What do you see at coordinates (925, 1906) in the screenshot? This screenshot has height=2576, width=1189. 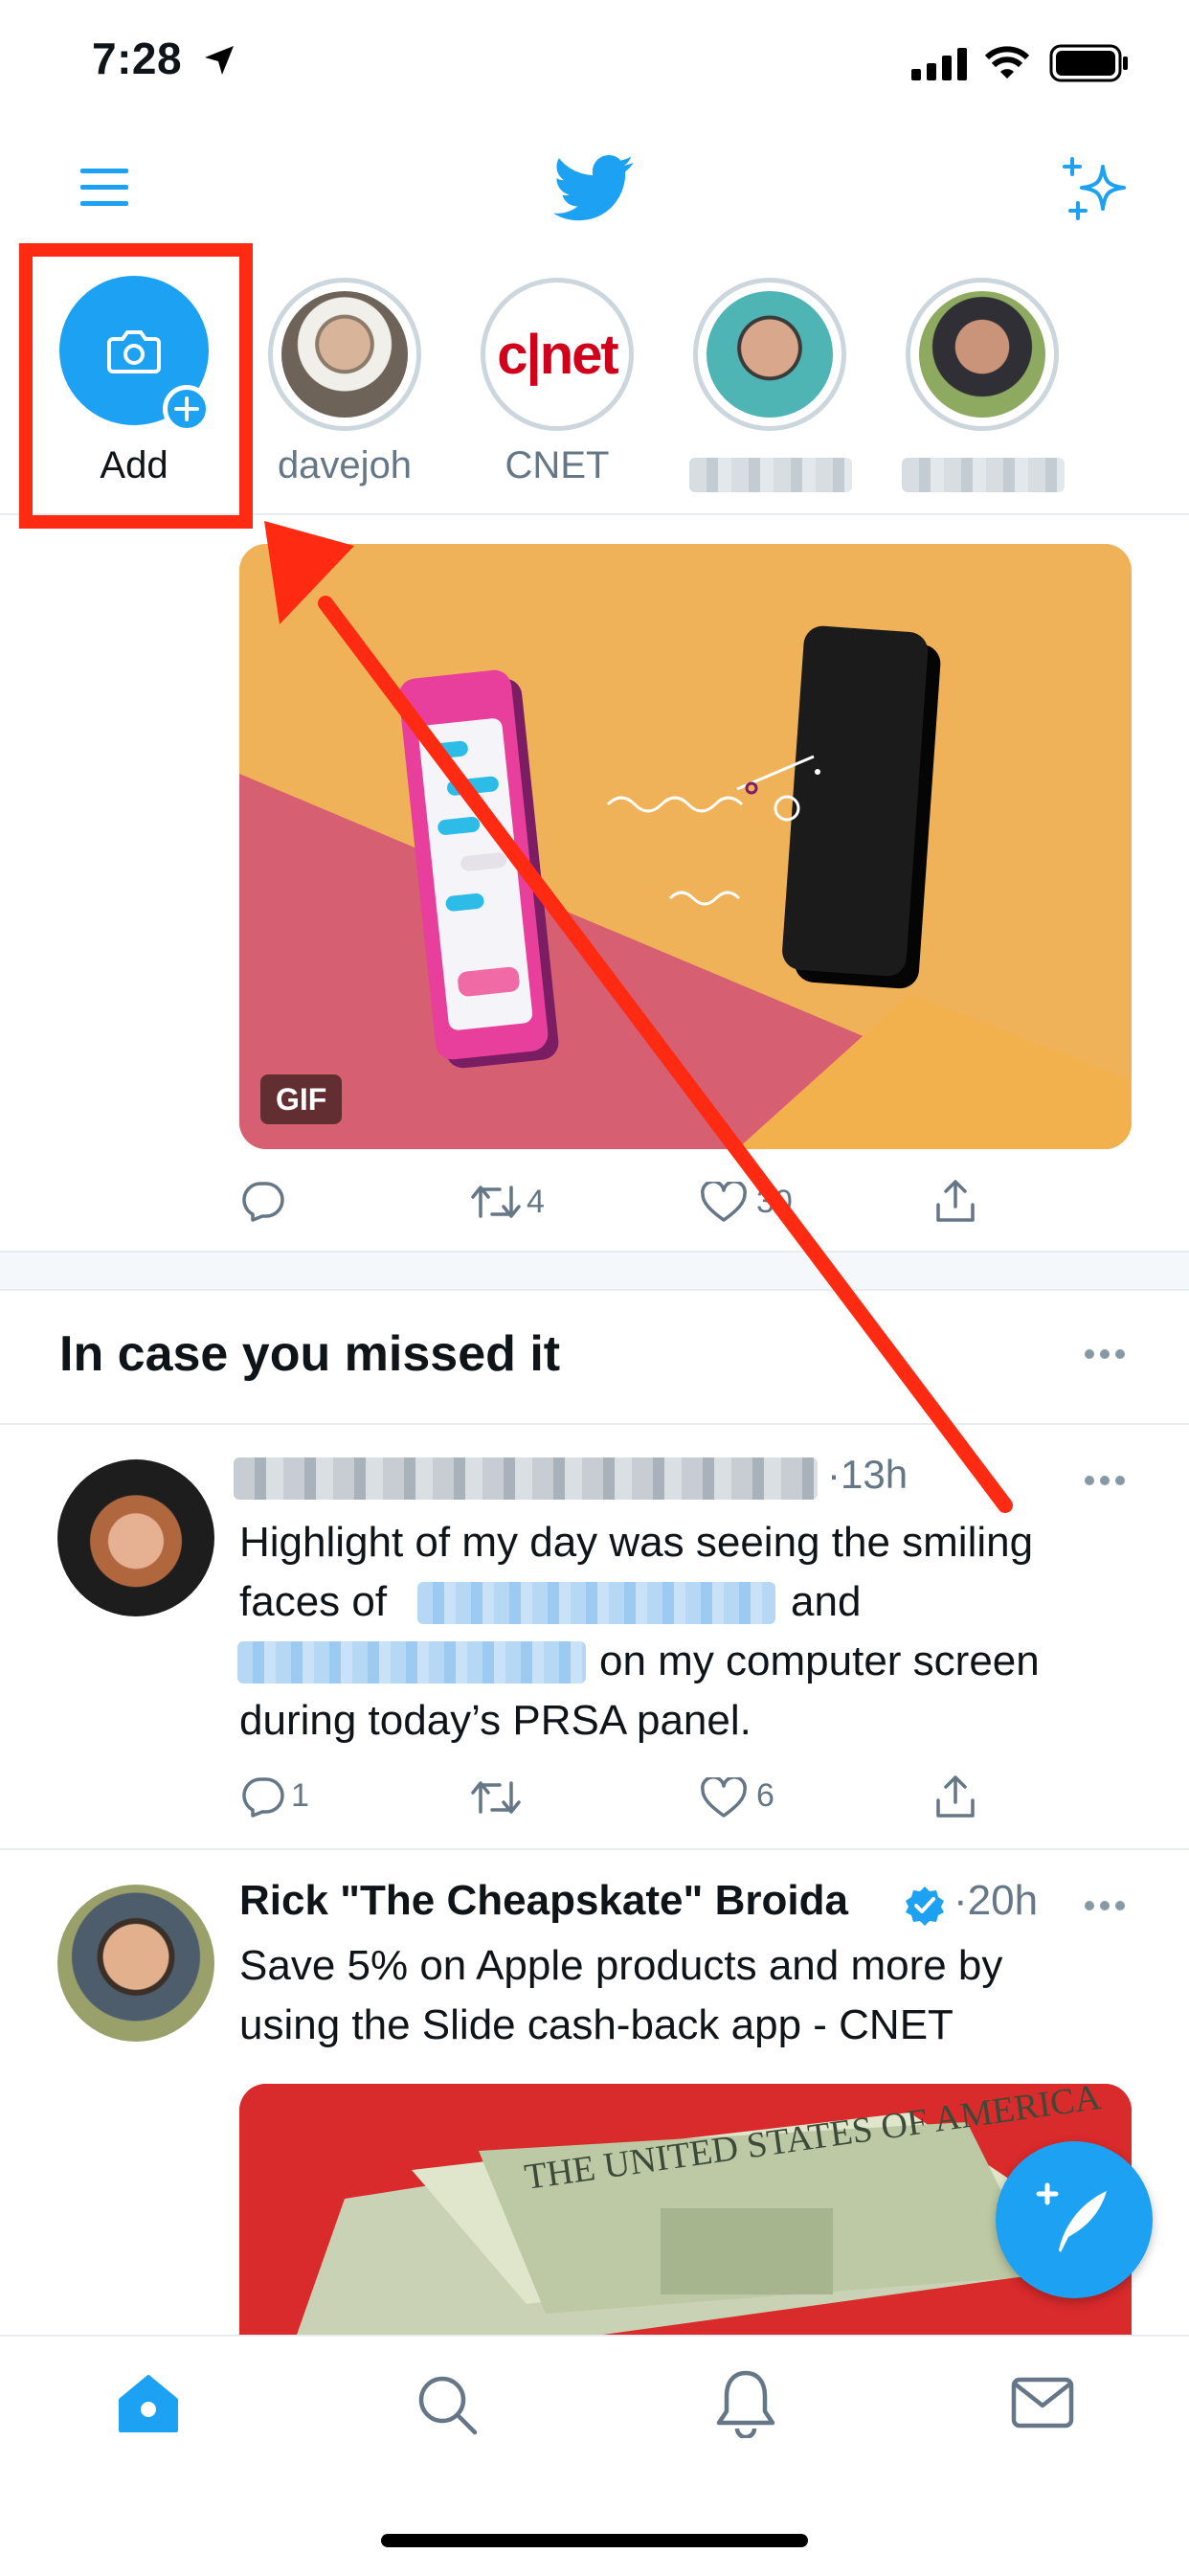 I see `verified-icon` at bounding box center [925, 1906].